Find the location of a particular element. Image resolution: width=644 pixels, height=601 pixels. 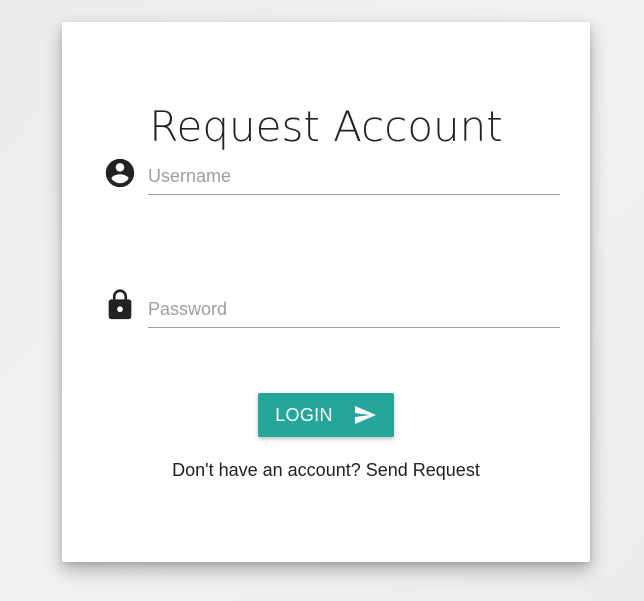

send-icon is located at coordinates (365, 415).